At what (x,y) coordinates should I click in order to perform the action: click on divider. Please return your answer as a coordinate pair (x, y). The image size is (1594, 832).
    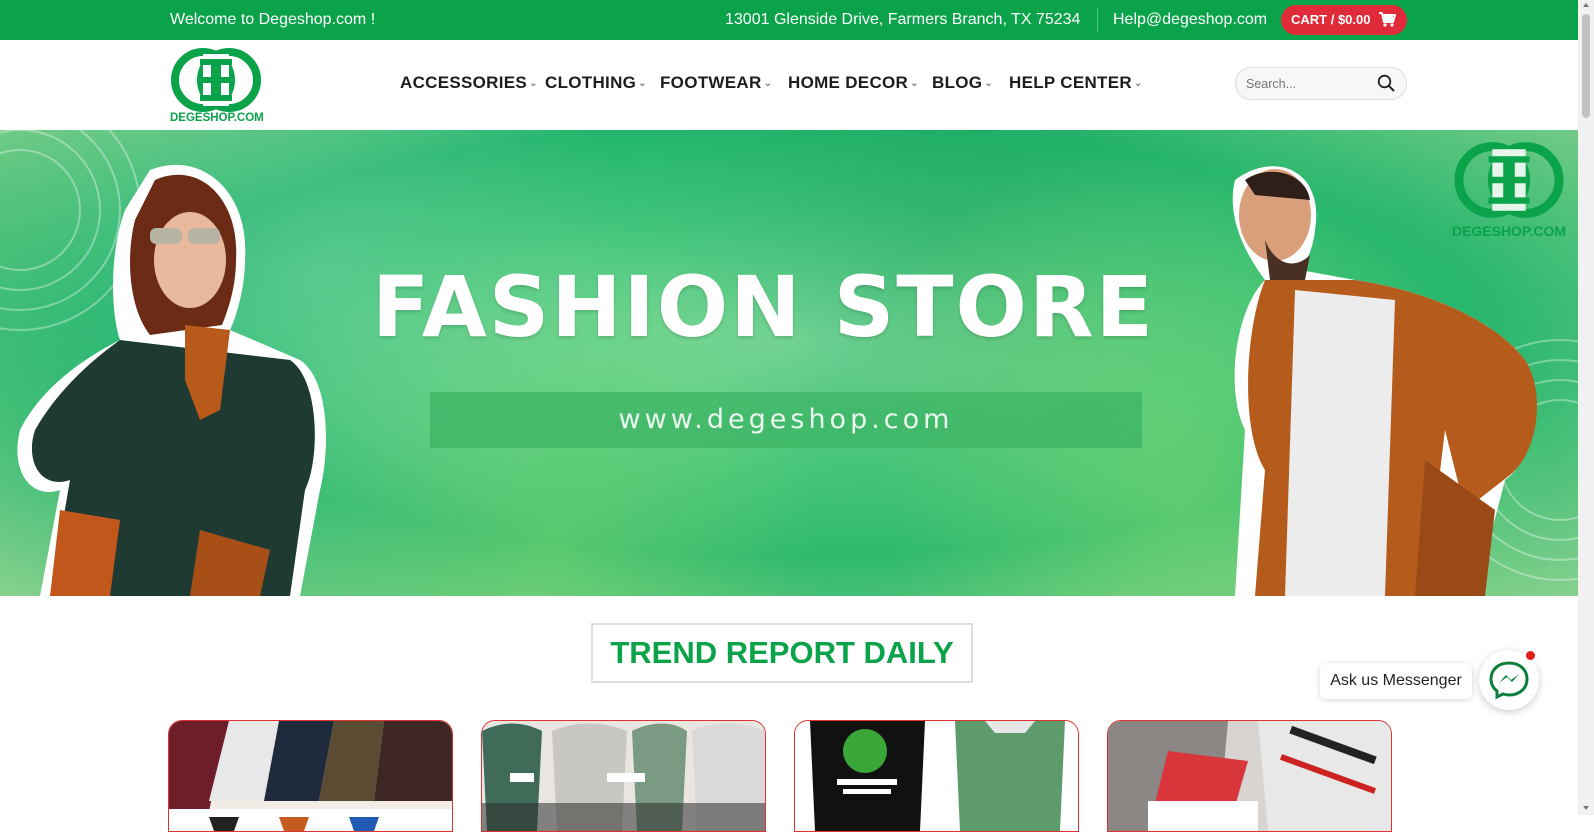
    Looking at the image, I should click on (1097, 20).